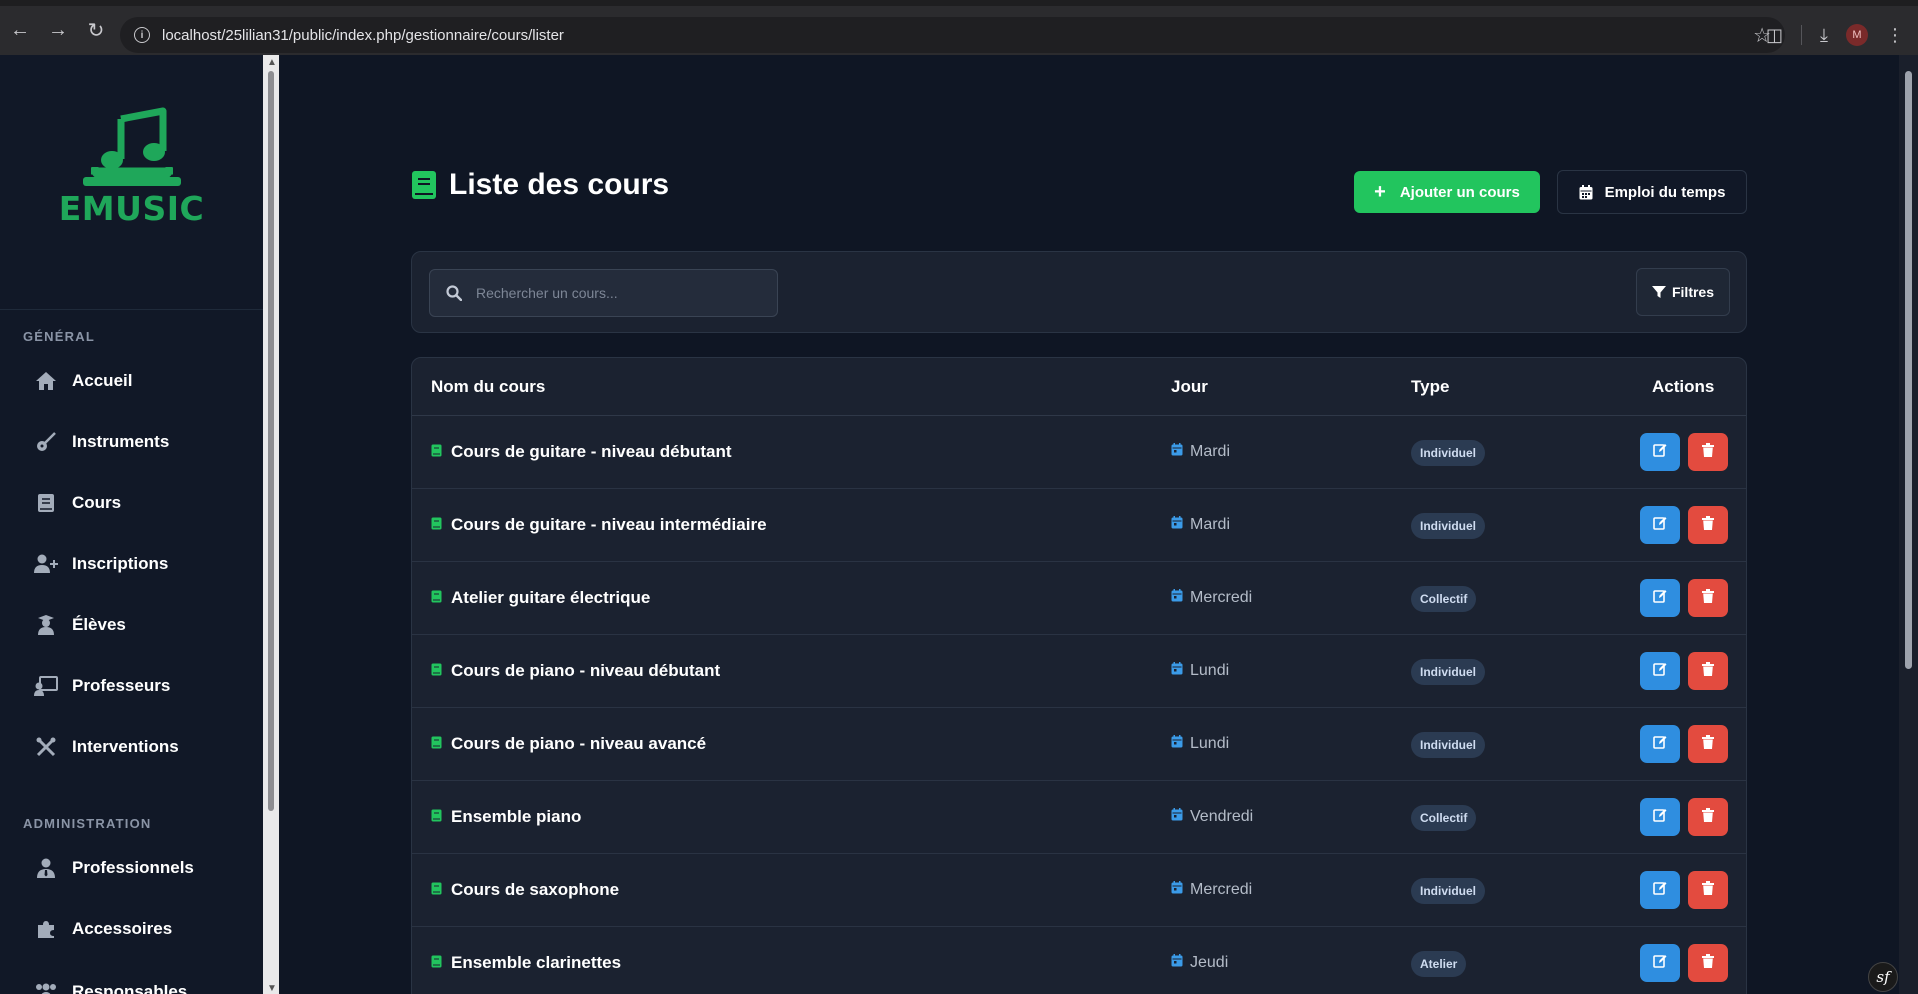 Image resolution: width=1918 pixels, height=994 pixels. Describe the element at coordinates (1189, 387) in the screenshot. I see `column-header-day: Jour` at that location.